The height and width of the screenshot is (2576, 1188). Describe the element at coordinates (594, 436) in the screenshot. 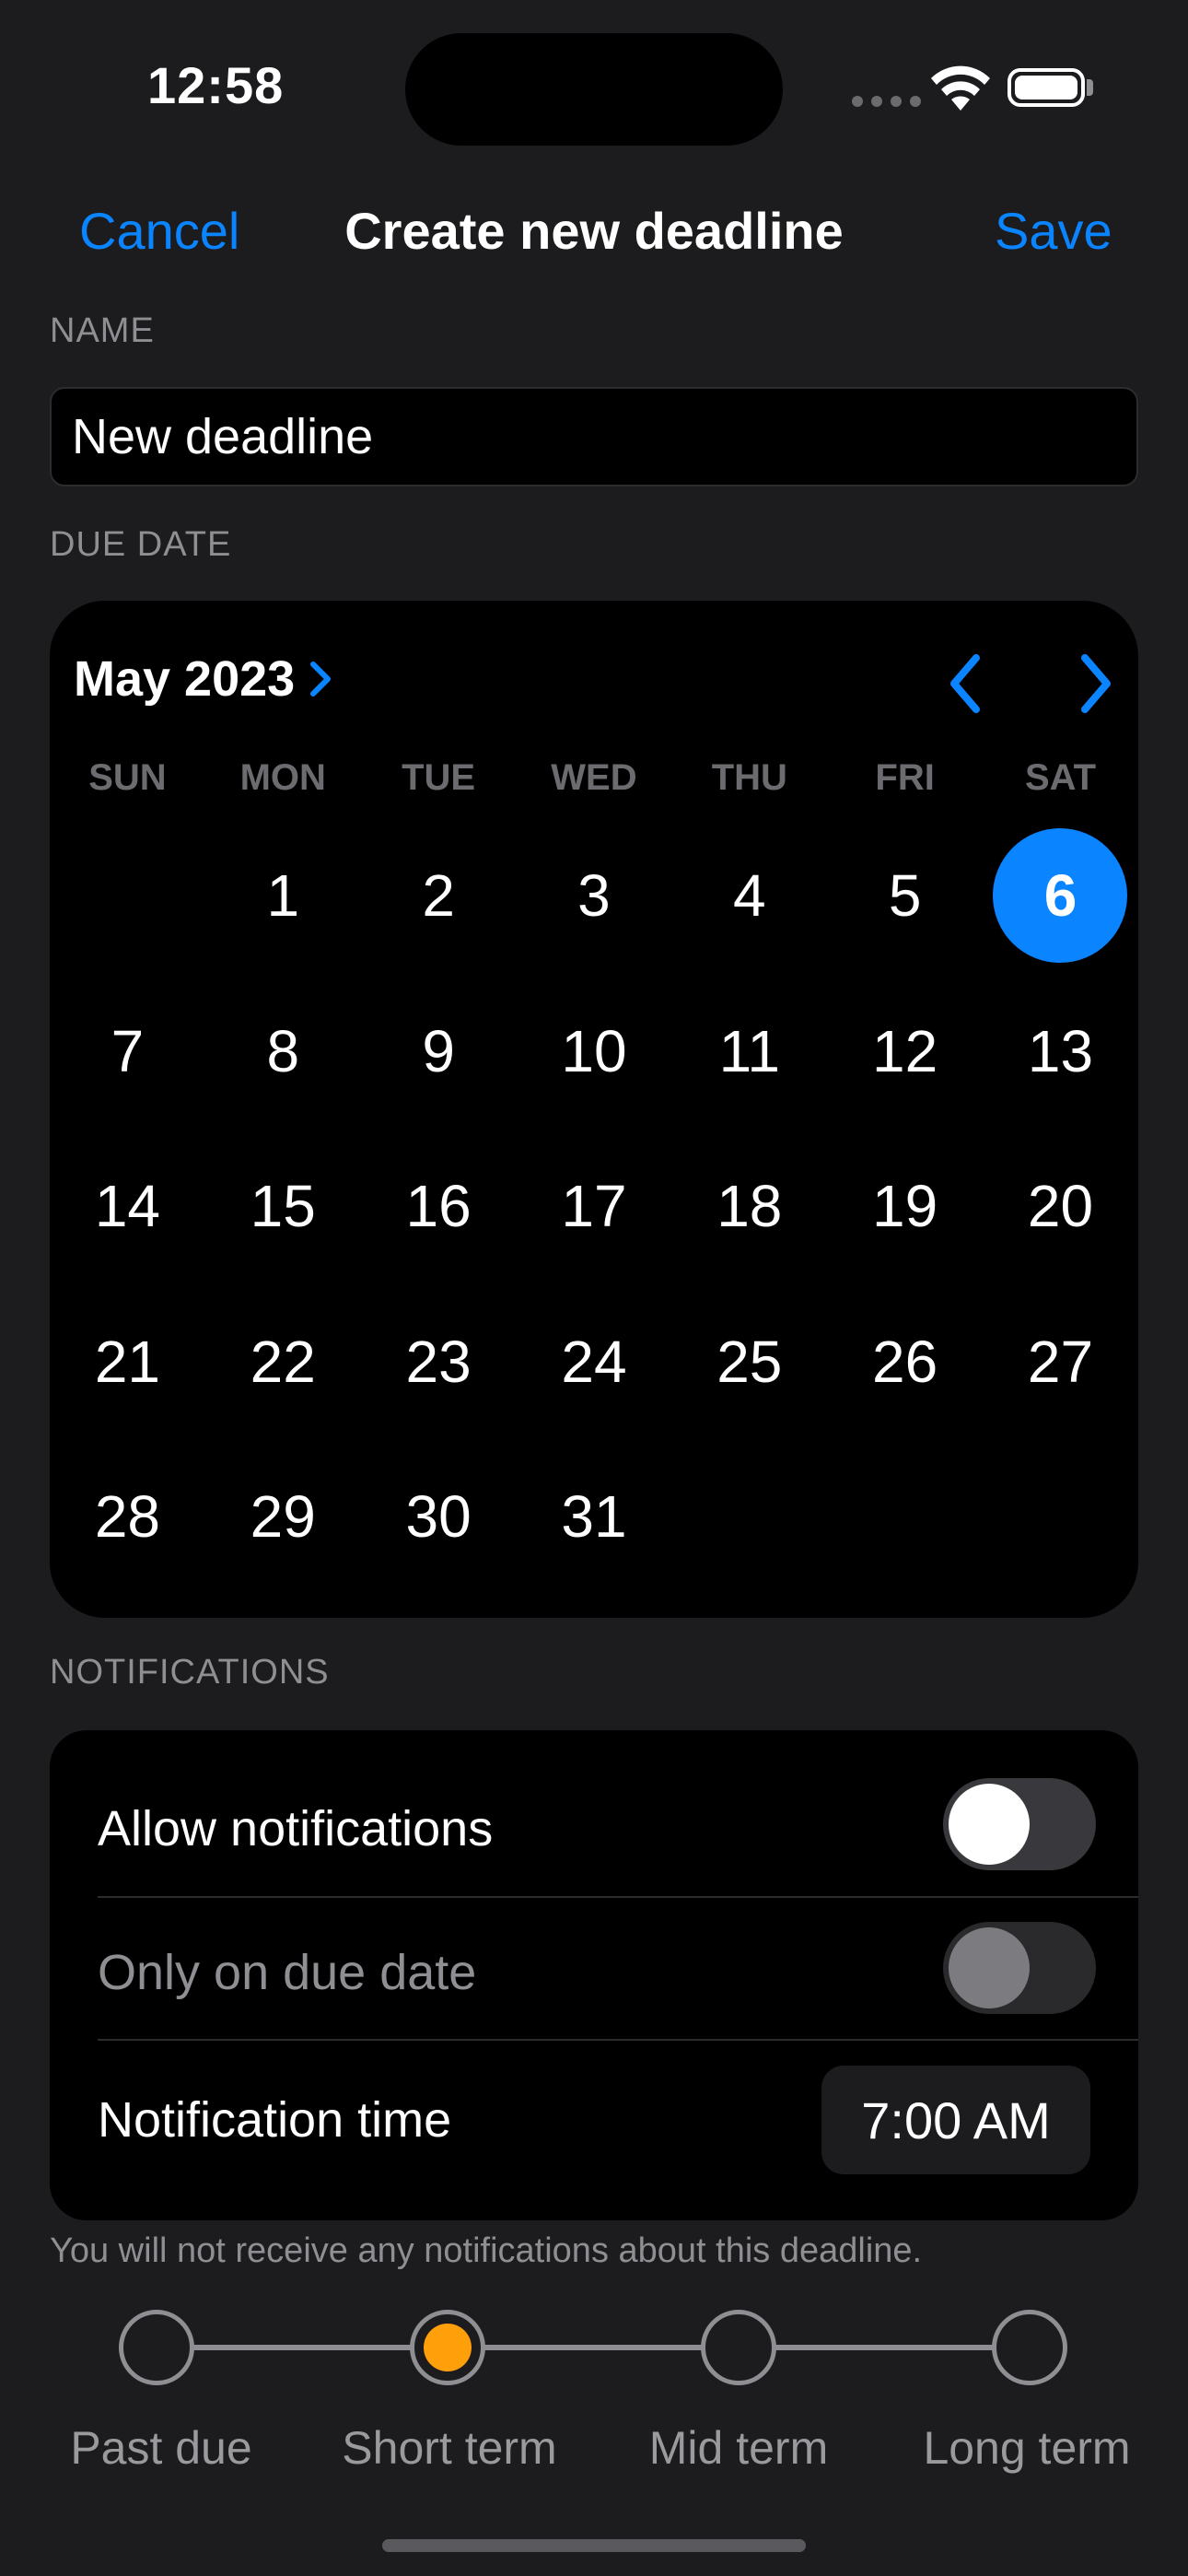

I see `name-input: New deadline` at that location.